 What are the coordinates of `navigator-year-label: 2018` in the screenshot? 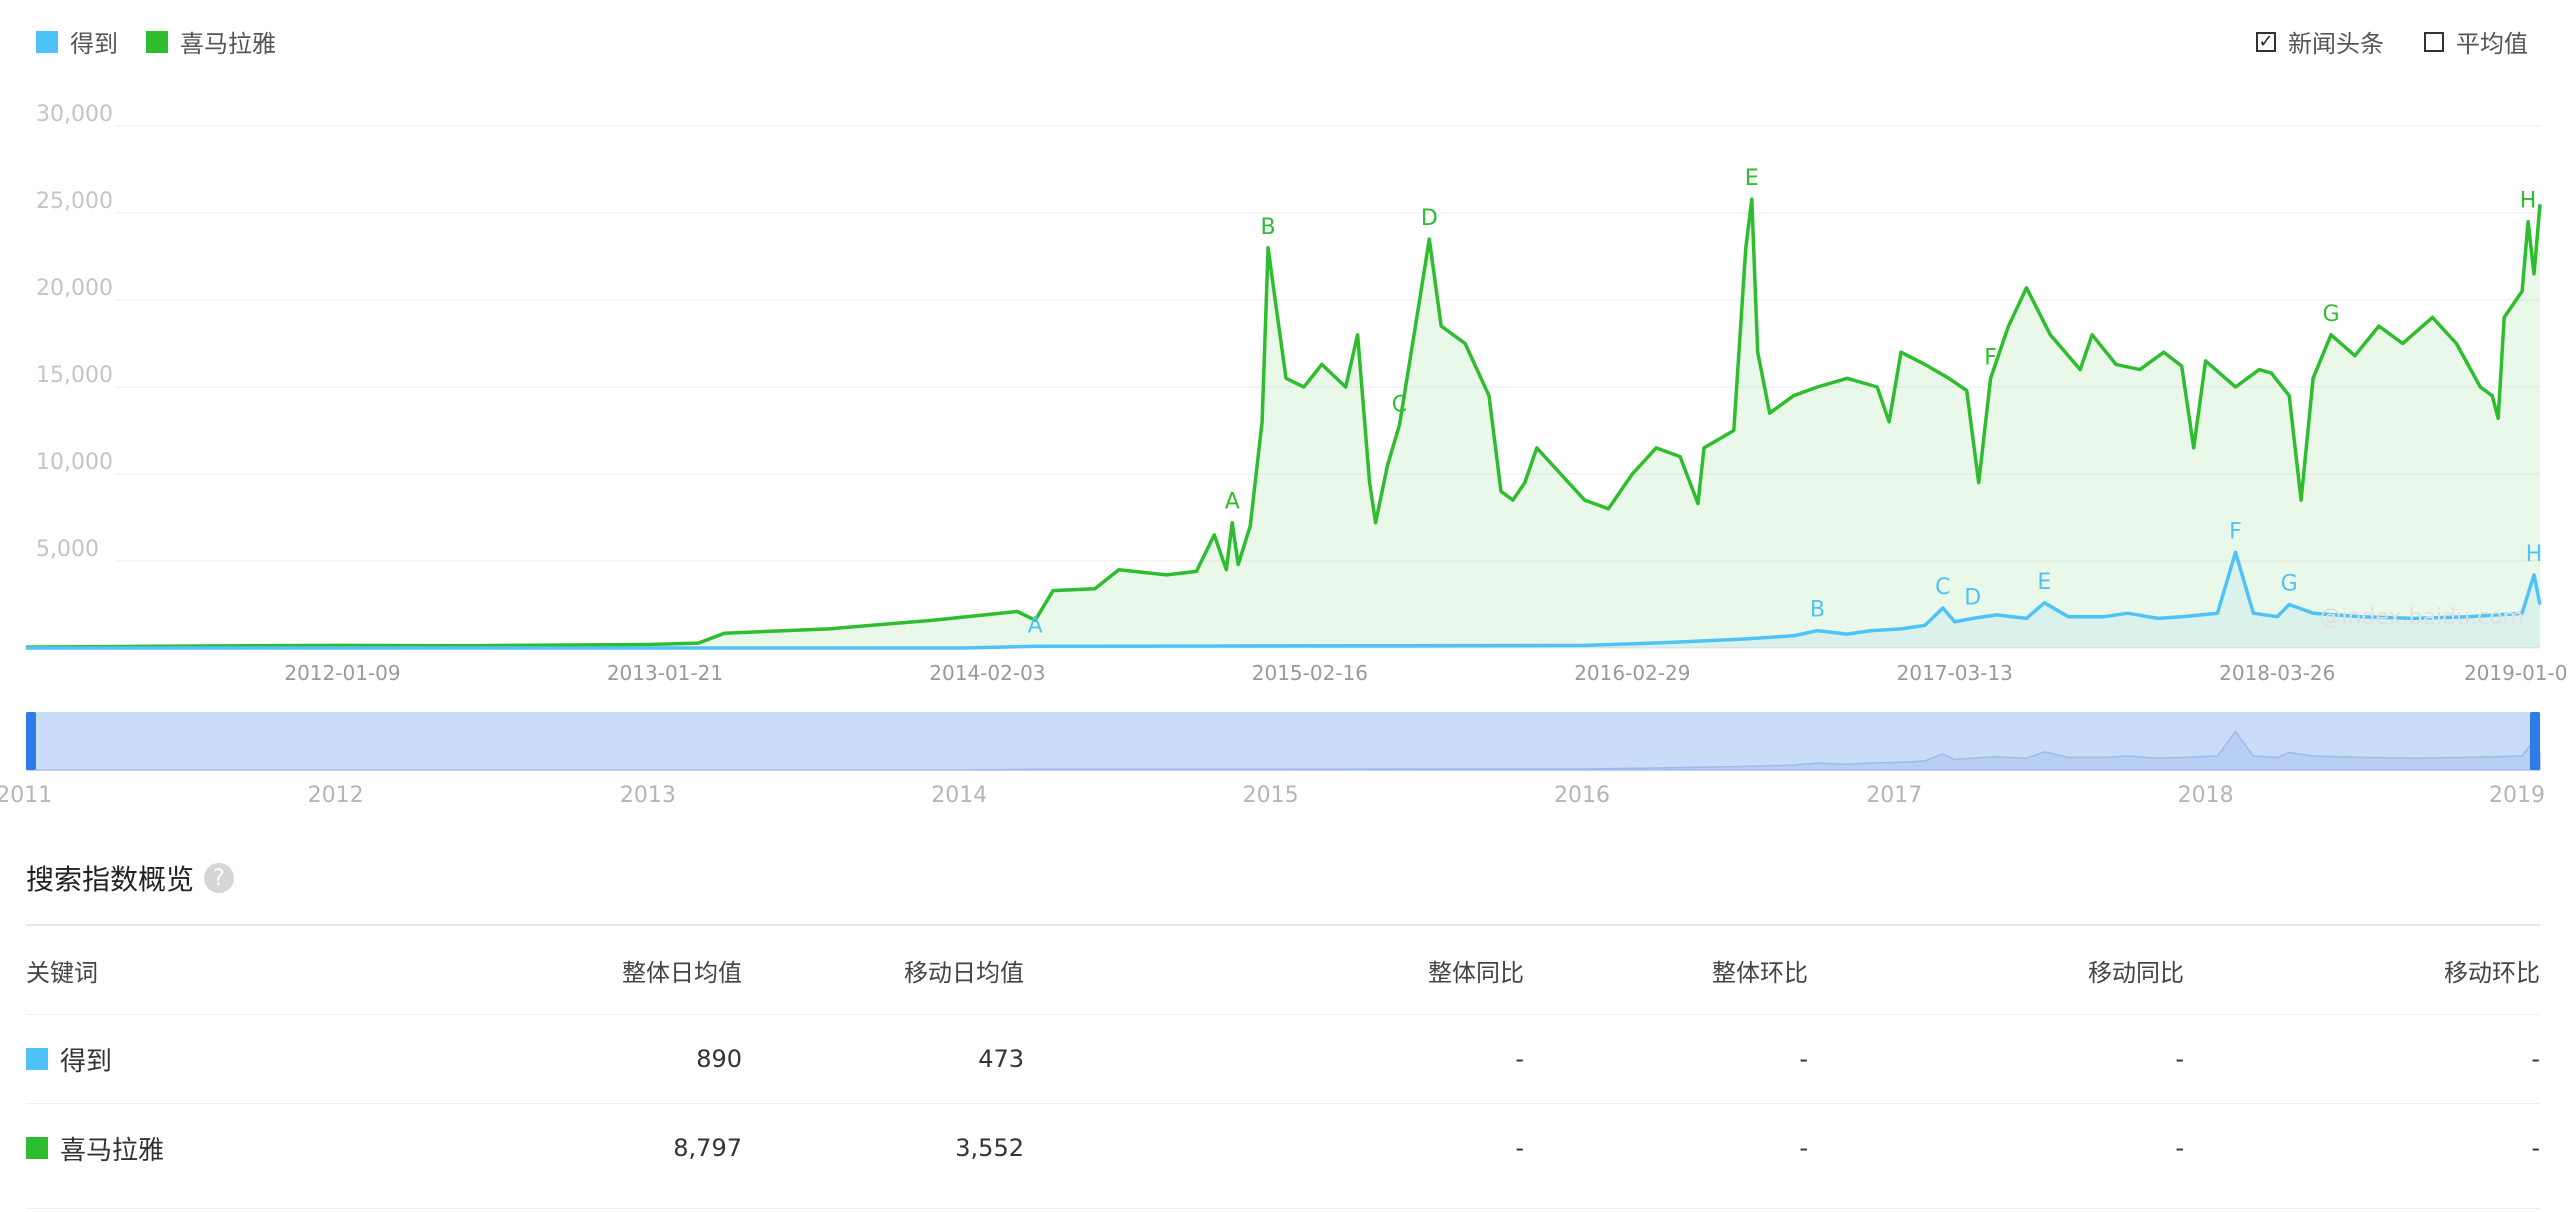 It's located at (2206, 795).